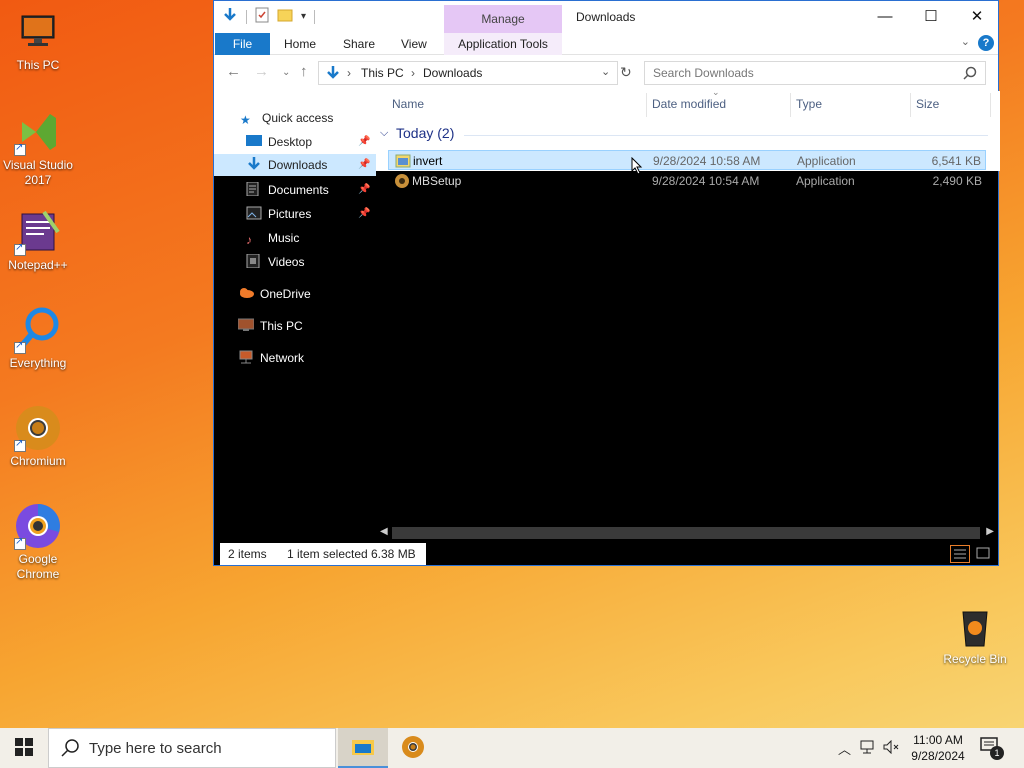 This screenshot has height=768, width=1024. I want to click on status-bar: 2 items 1 item selected 6.38 MB, so click(606, 553).